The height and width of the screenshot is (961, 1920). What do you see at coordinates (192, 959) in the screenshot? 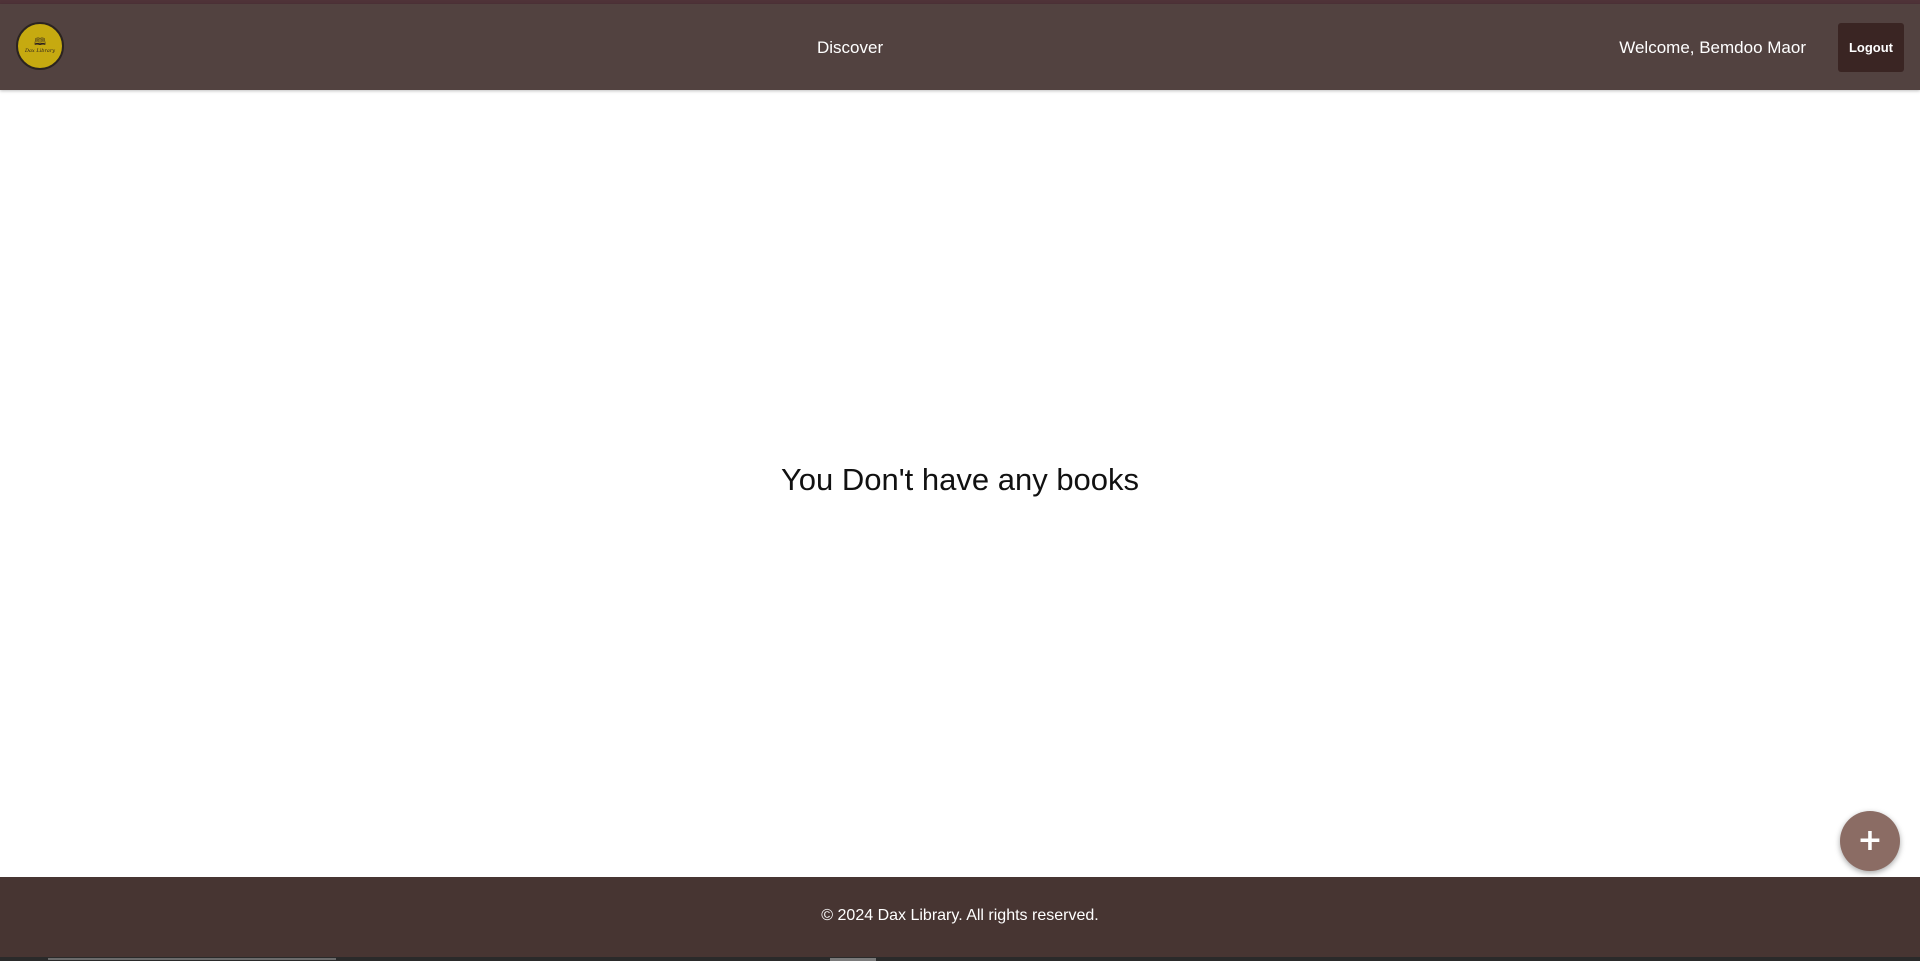
I see `scrollbar-thumb` at bounding box center [192, 959].